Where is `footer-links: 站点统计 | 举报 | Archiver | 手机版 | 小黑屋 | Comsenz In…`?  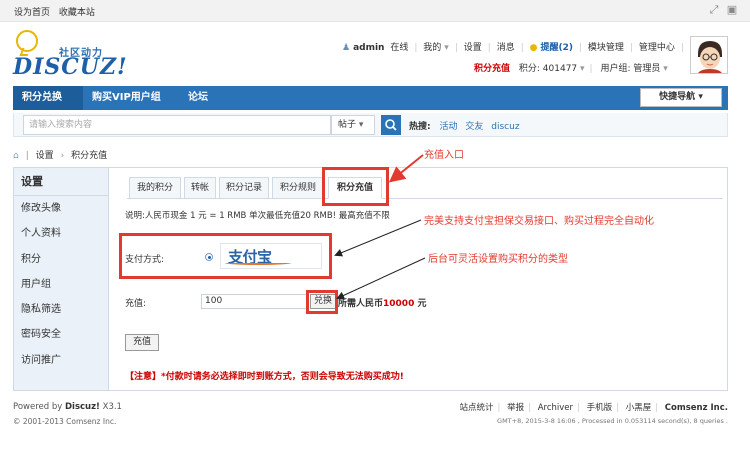 footer-links: 站点统计 | 举报 | Archiver | 手机版 | 小黑屋 | Comsenz In… is located at coordinates (593, 408).